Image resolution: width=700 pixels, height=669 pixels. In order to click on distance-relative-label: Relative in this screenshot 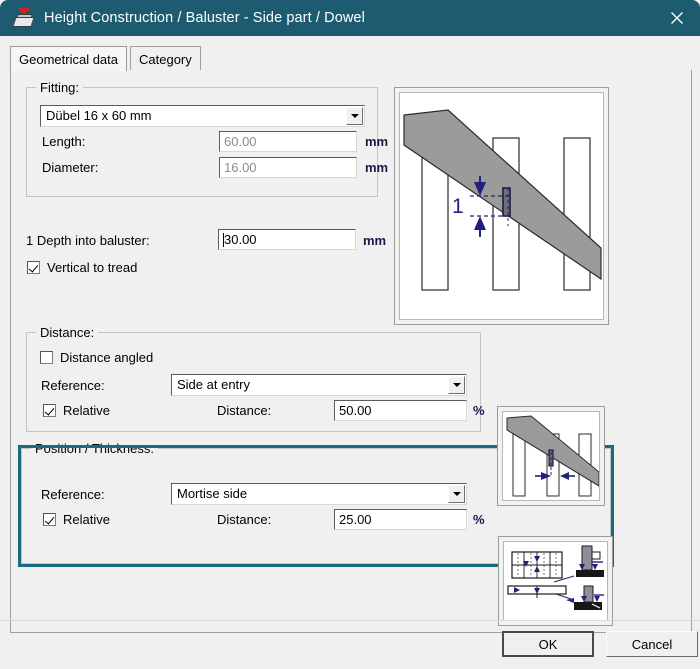, I will do `click(86, 410)`.